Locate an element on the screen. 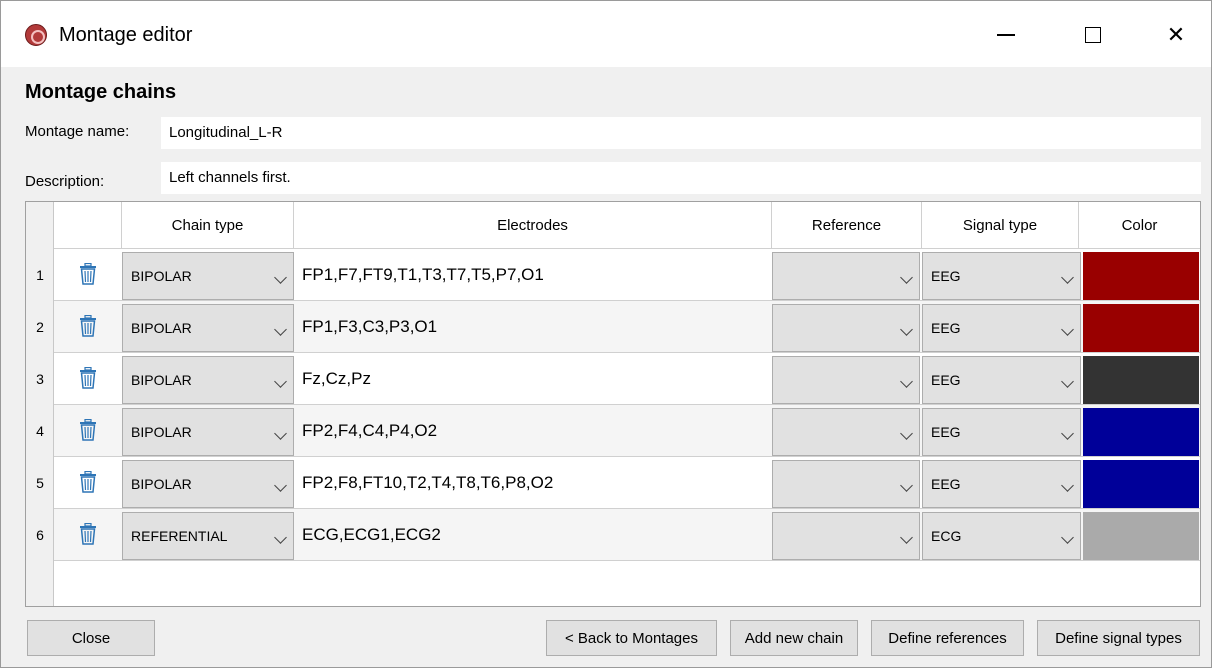 This screenshot has width=1212, height=668. close-icon: ✕ is located at coordinates (1176, 34).